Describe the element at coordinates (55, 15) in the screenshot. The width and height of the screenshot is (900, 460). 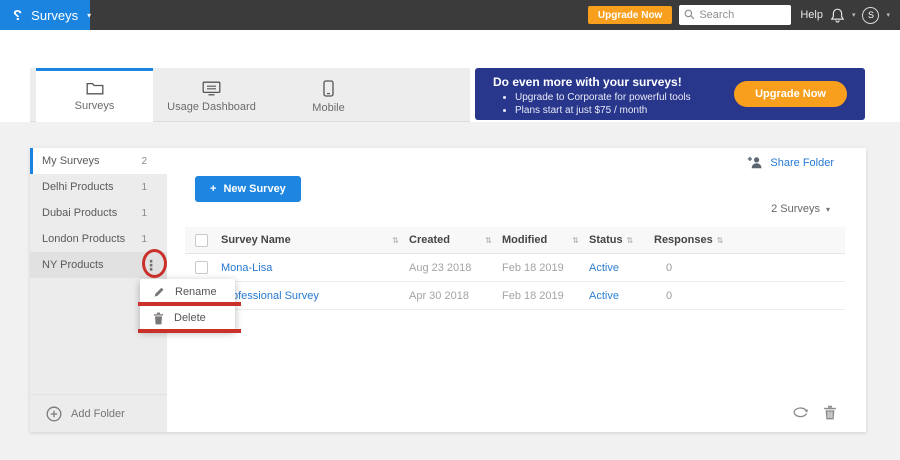
I see `product-name: Surveys` at that location.